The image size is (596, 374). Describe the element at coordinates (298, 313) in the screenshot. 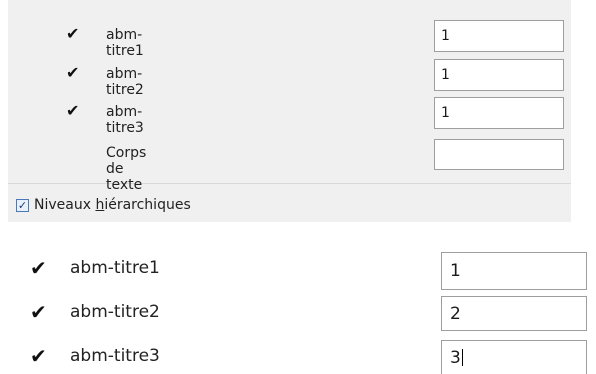

I see `list-item-titre2: ✔ abm-titre2 2` at that location.